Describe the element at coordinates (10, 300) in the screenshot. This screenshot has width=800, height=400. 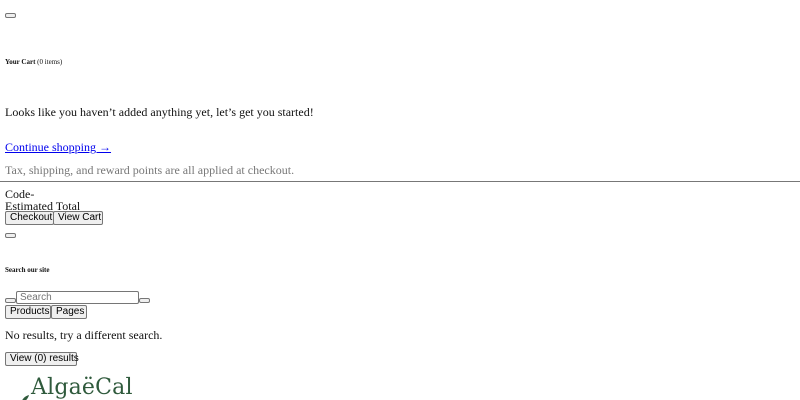
I see `search-submit-button` at that location.